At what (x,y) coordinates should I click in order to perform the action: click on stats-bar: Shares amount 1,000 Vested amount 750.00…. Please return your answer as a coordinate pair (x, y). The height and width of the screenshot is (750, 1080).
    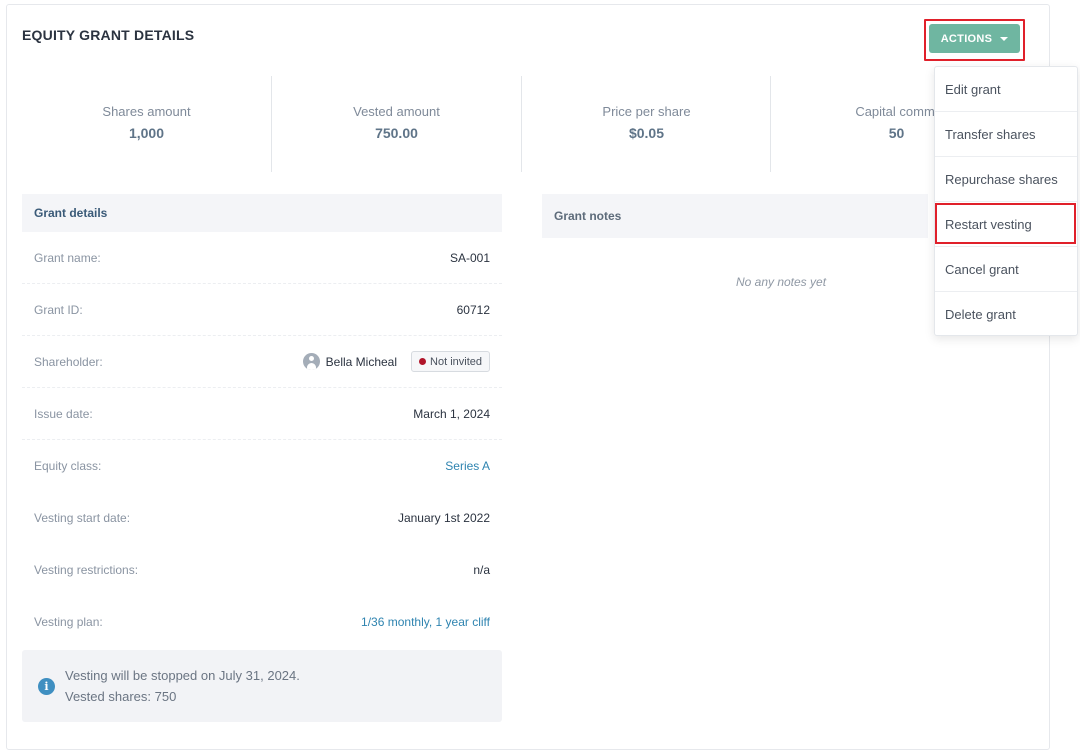
    Looking at the image, I should click on (522, 124).